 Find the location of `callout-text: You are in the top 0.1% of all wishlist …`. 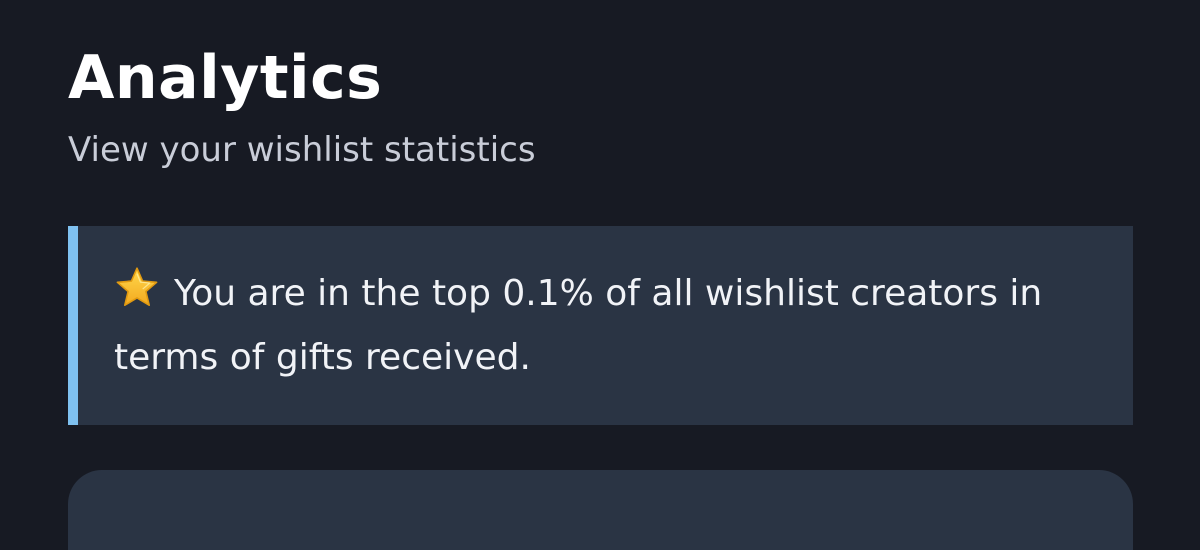

callout-text: You are in the top 0.1% of all wishlist … is located at coordinates (578, 325).